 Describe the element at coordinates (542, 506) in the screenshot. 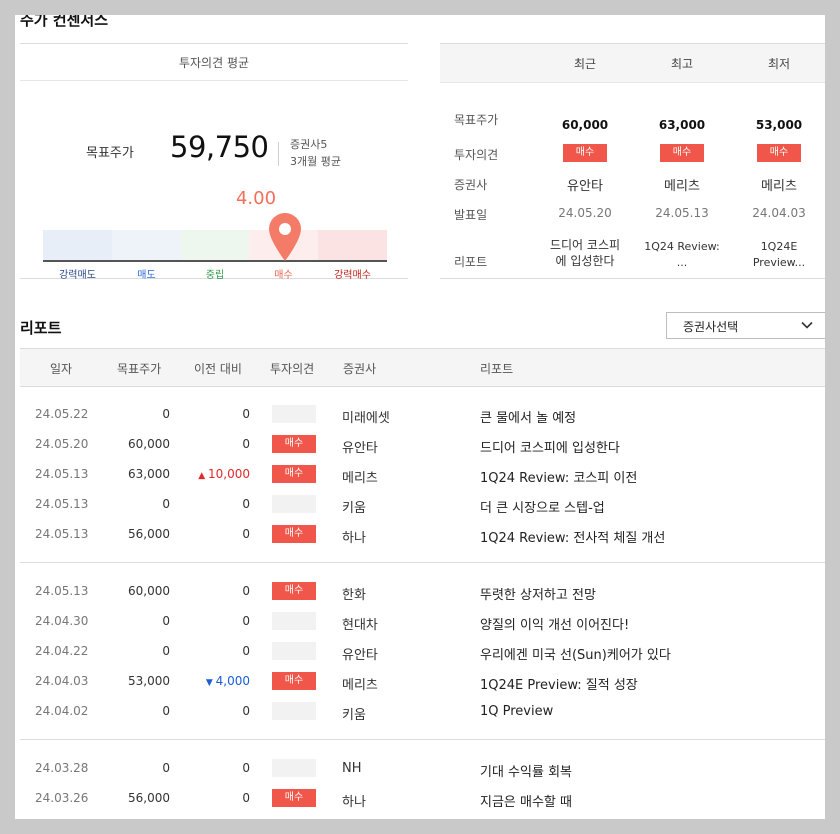

I see `row-report-link: 더 큰 시장으로 스텝-업` at that location.